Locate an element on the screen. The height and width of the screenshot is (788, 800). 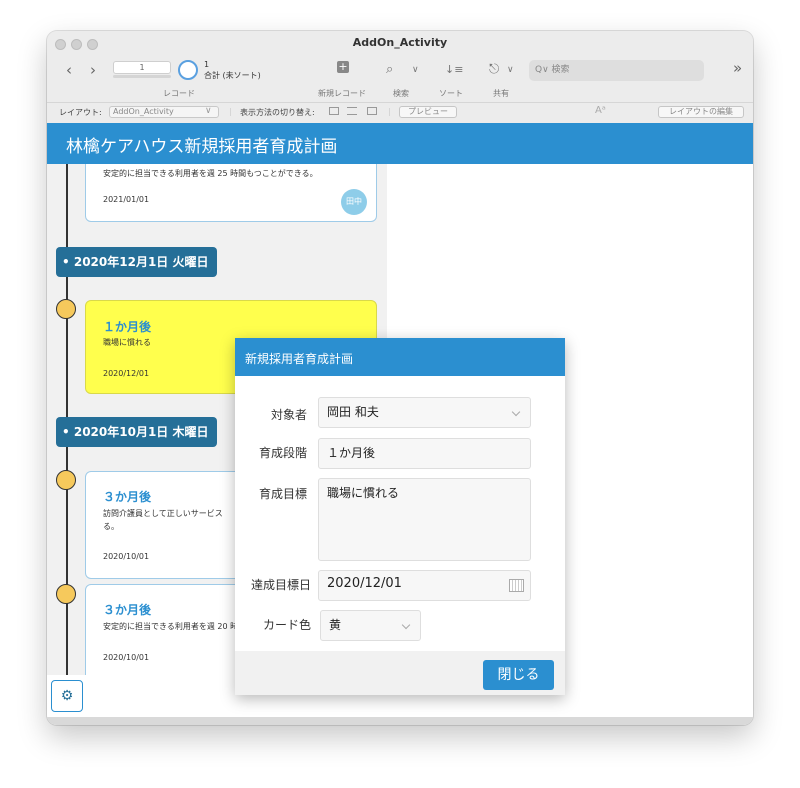
more-toolbar-icon: » is located at coordinates (737, 68).